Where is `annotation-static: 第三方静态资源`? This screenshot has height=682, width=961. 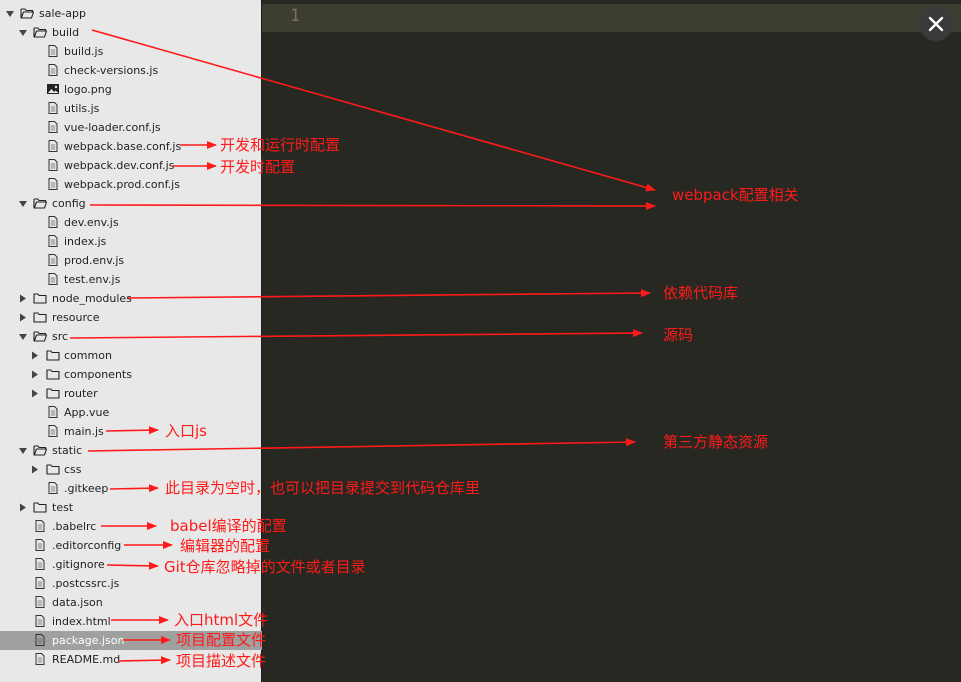
annotation-static: 第三方静态资源 is located at coordinates (716, 442).